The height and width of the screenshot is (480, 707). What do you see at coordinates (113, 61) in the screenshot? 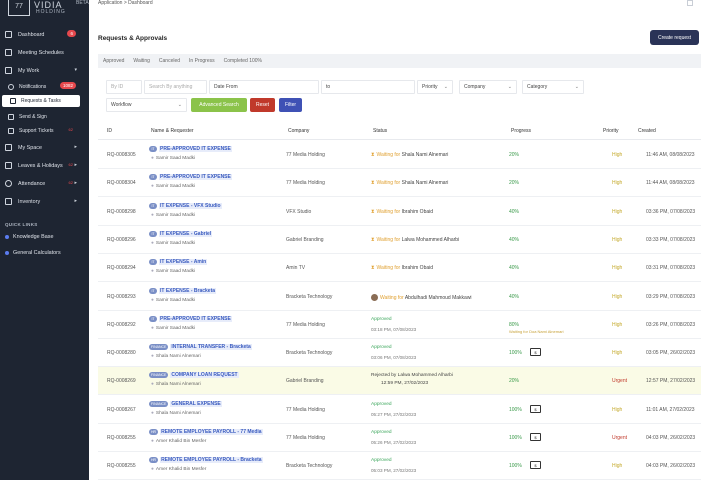
I see `tab-approved: Approved` at bounding box center [113, 61].